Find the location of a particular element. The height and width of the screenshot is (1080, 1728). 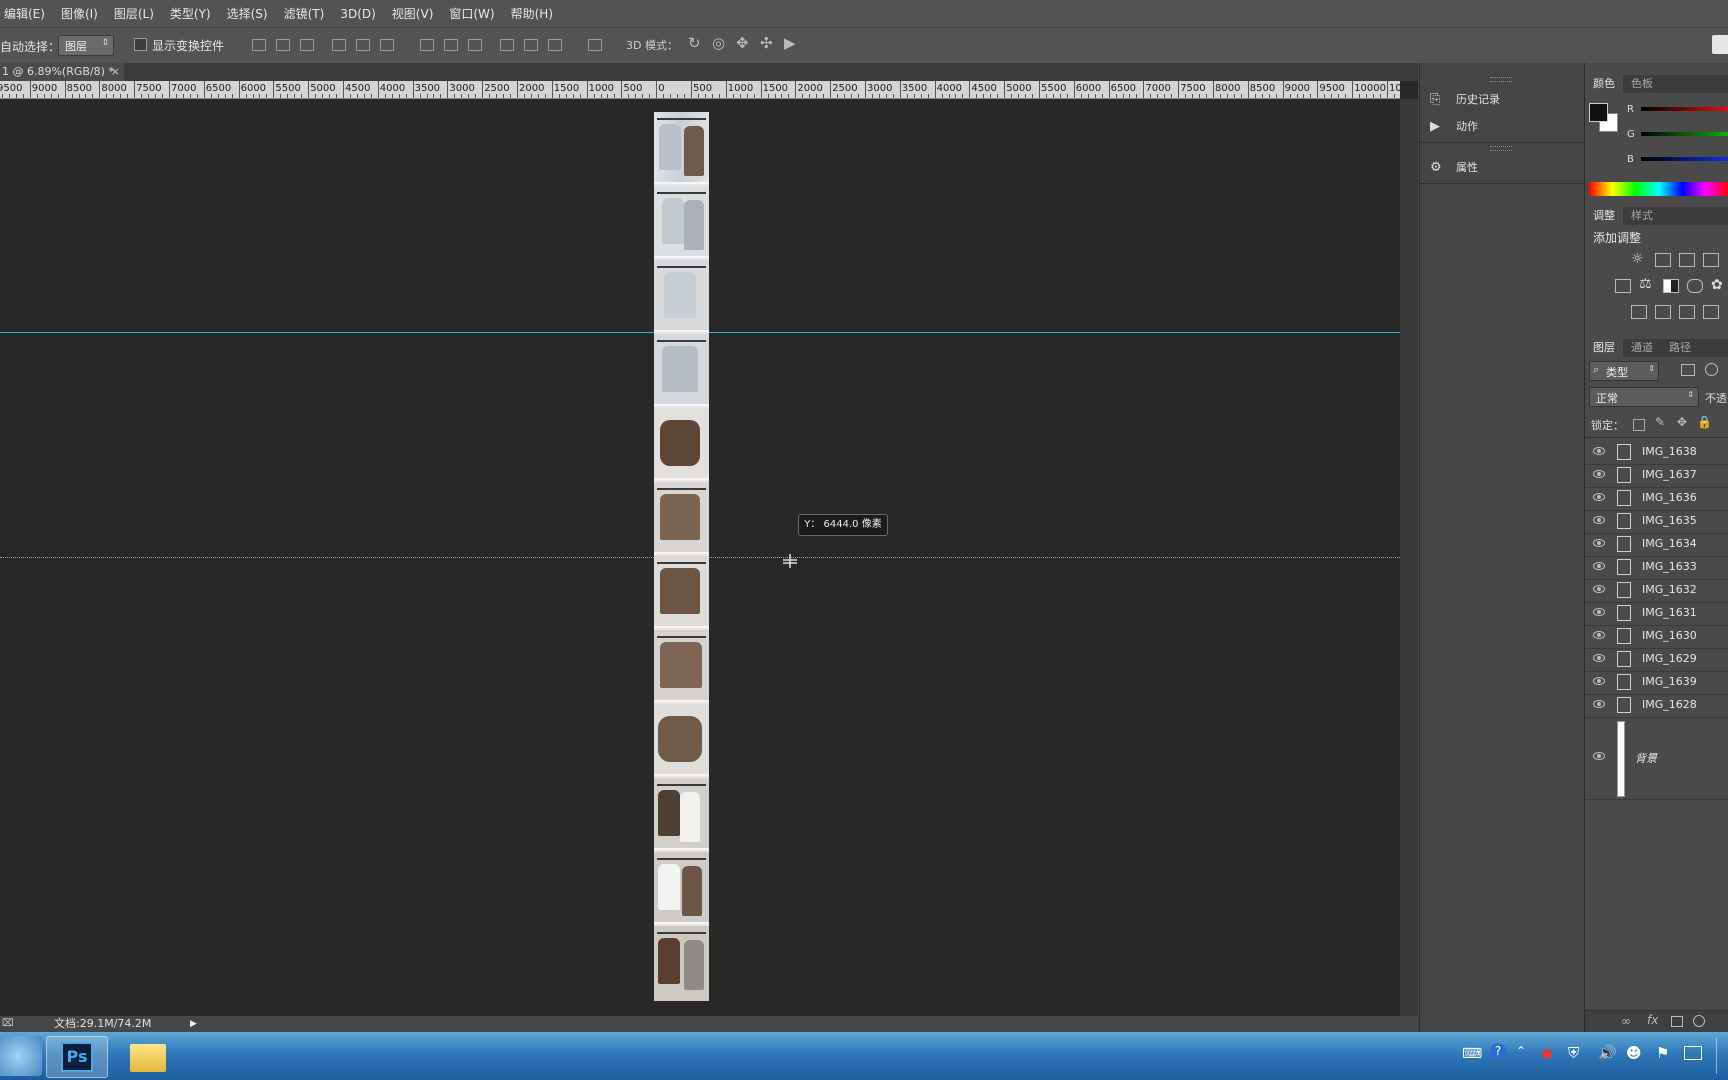

distribute-top-icon is located at coordinates (427, 45).